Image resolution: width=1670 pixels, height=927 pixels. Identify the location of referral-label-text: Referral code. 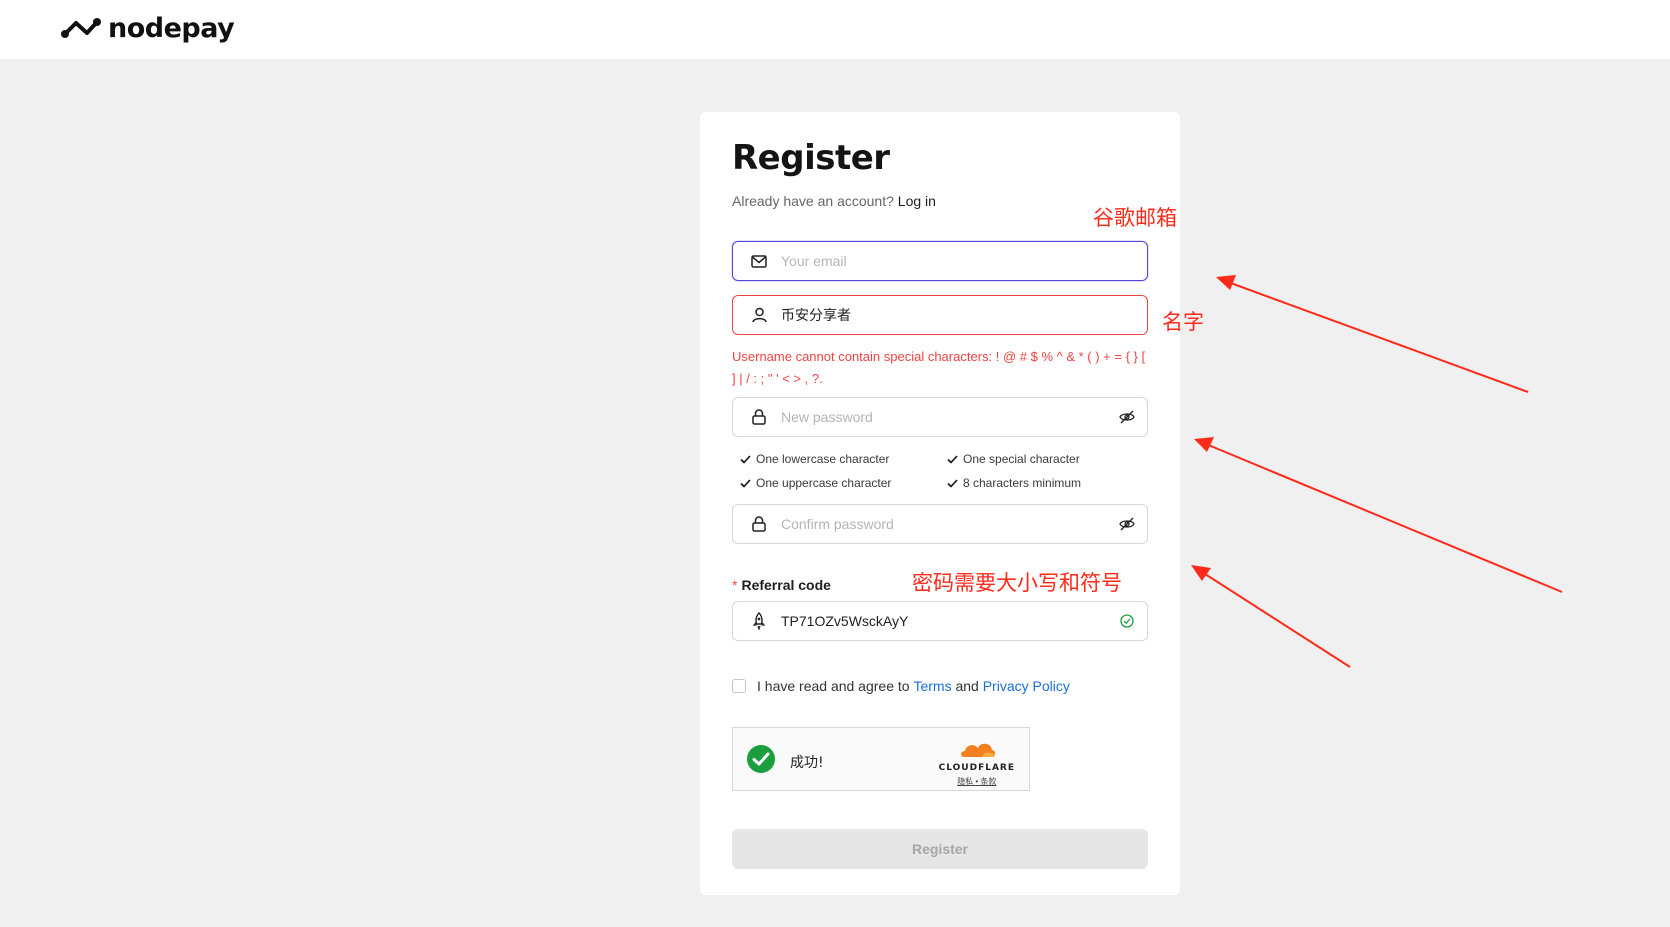
(786, 585).